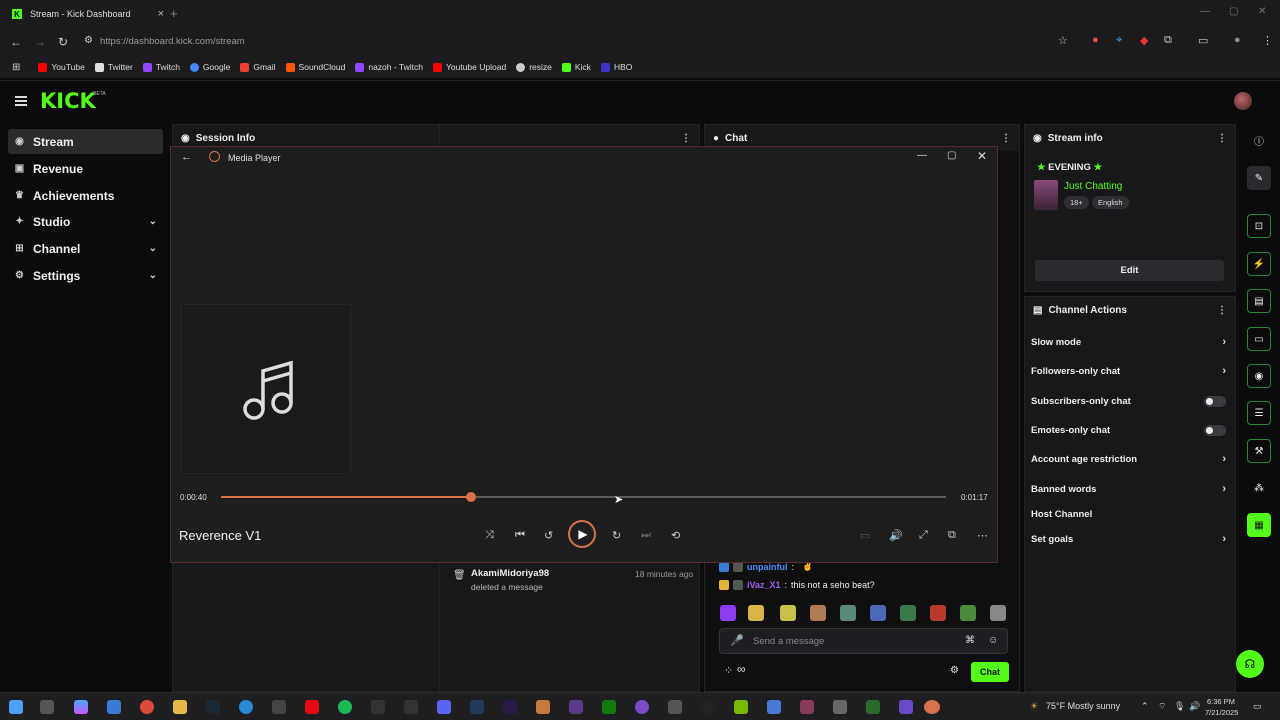  Describe the element at coordinates (954, 670) in the screenshot. I see `chat-settings-icon: ⚙` at that location.